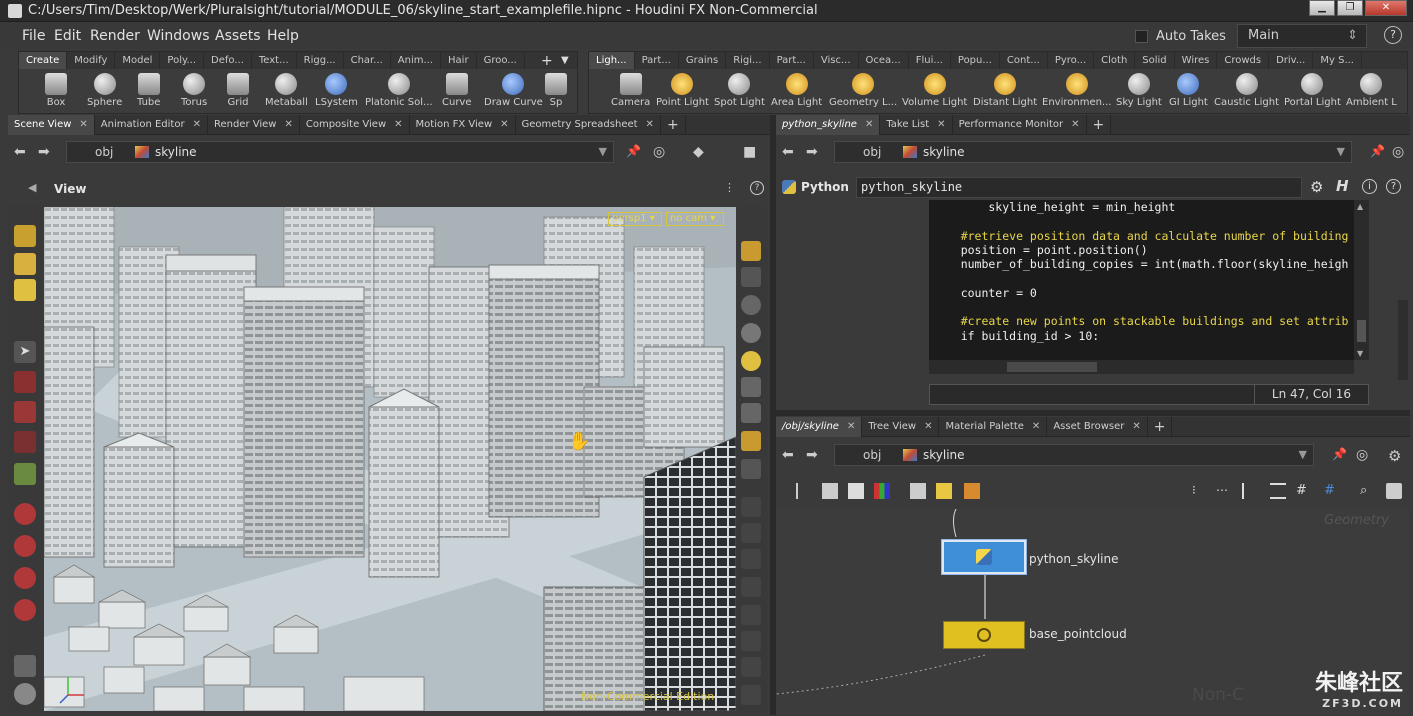 Image resolution: width=1413 pixels, height=716 pixels. Describe the element at coordinates (984, 557) in the screenshot. I see `node-python-skyline` at that location.